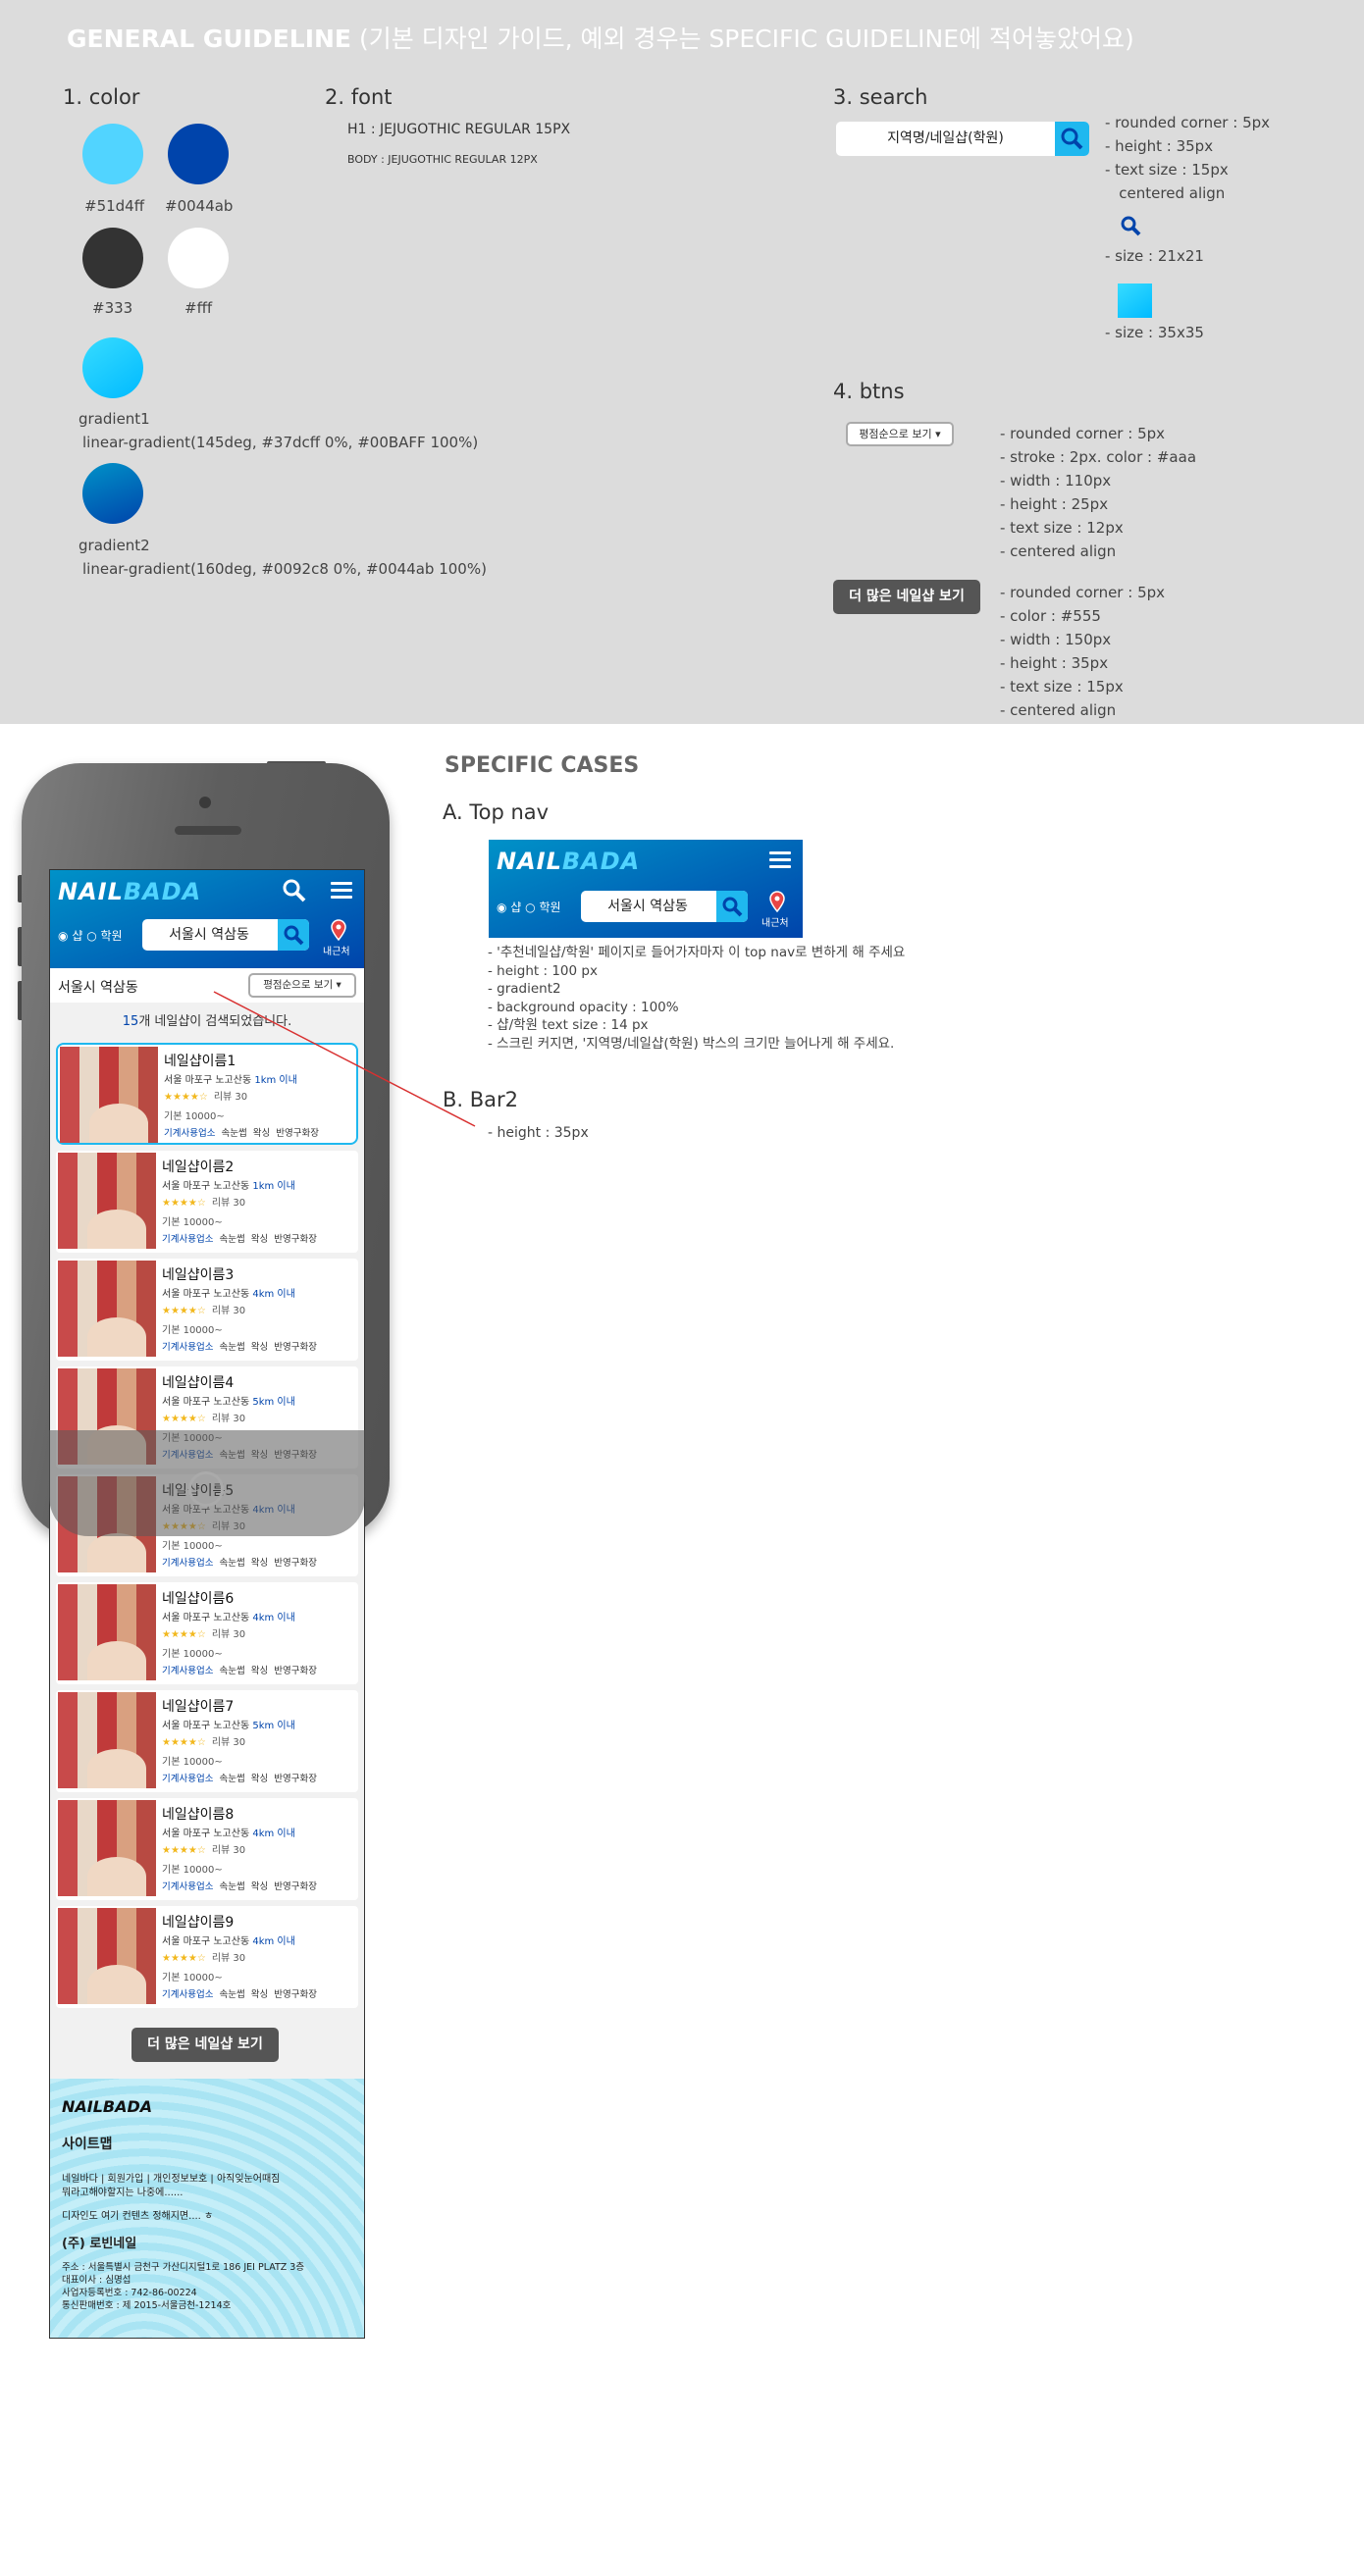 The image size is (1364, 2576). What do you see at coordinates (207, 985) in the screenshot?
I see `location-bar: 서울시 역삼동 평점순으로 보기 ▾` at bounding box center [207, 985].